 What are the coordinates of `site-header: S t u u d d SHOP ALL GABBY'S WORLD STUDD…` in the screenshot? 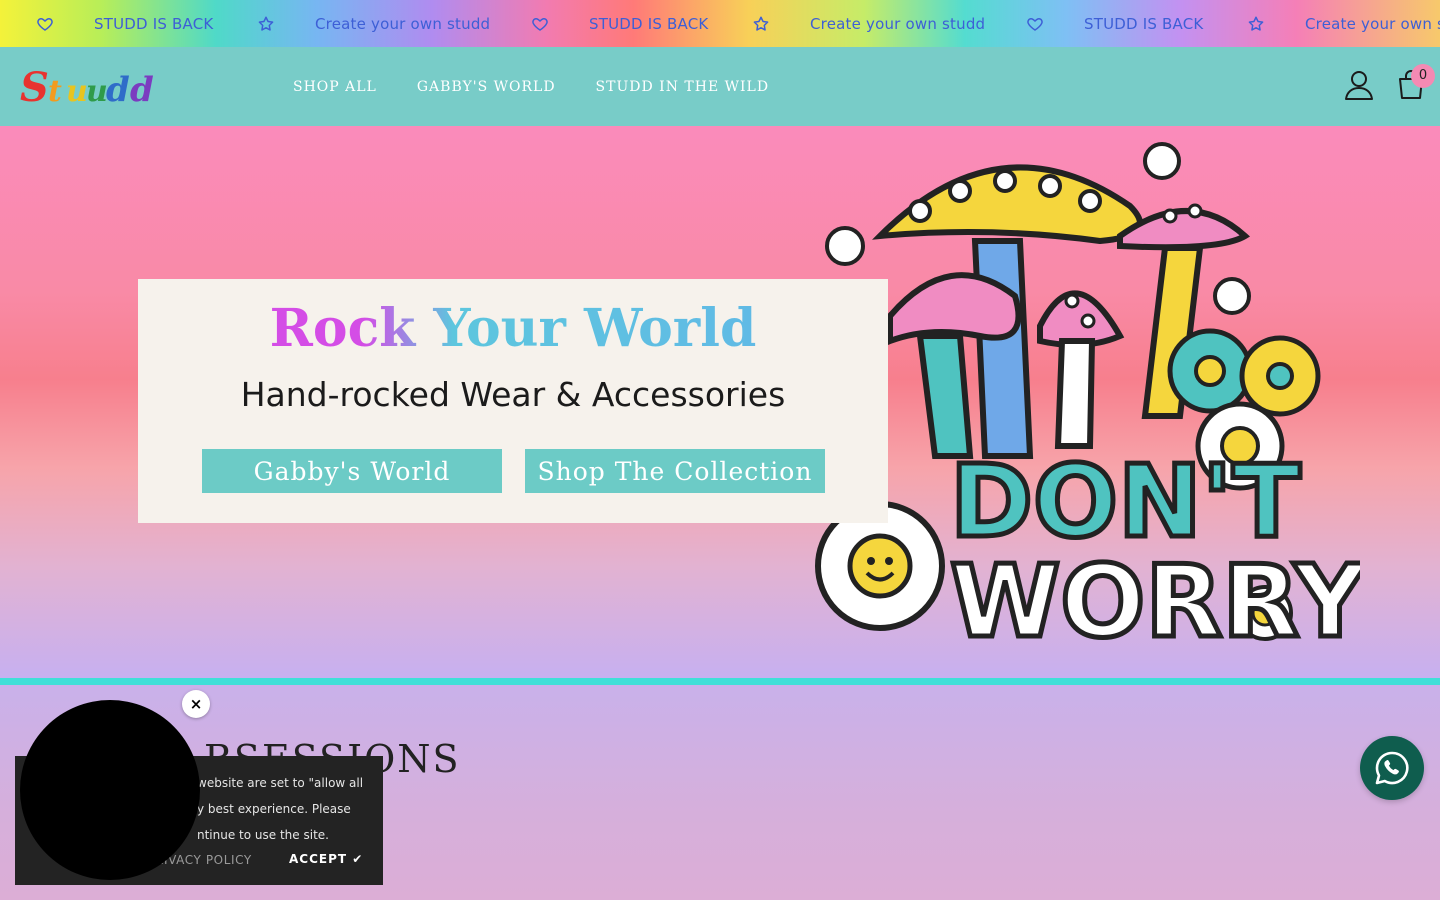 It's located at (720, 86).